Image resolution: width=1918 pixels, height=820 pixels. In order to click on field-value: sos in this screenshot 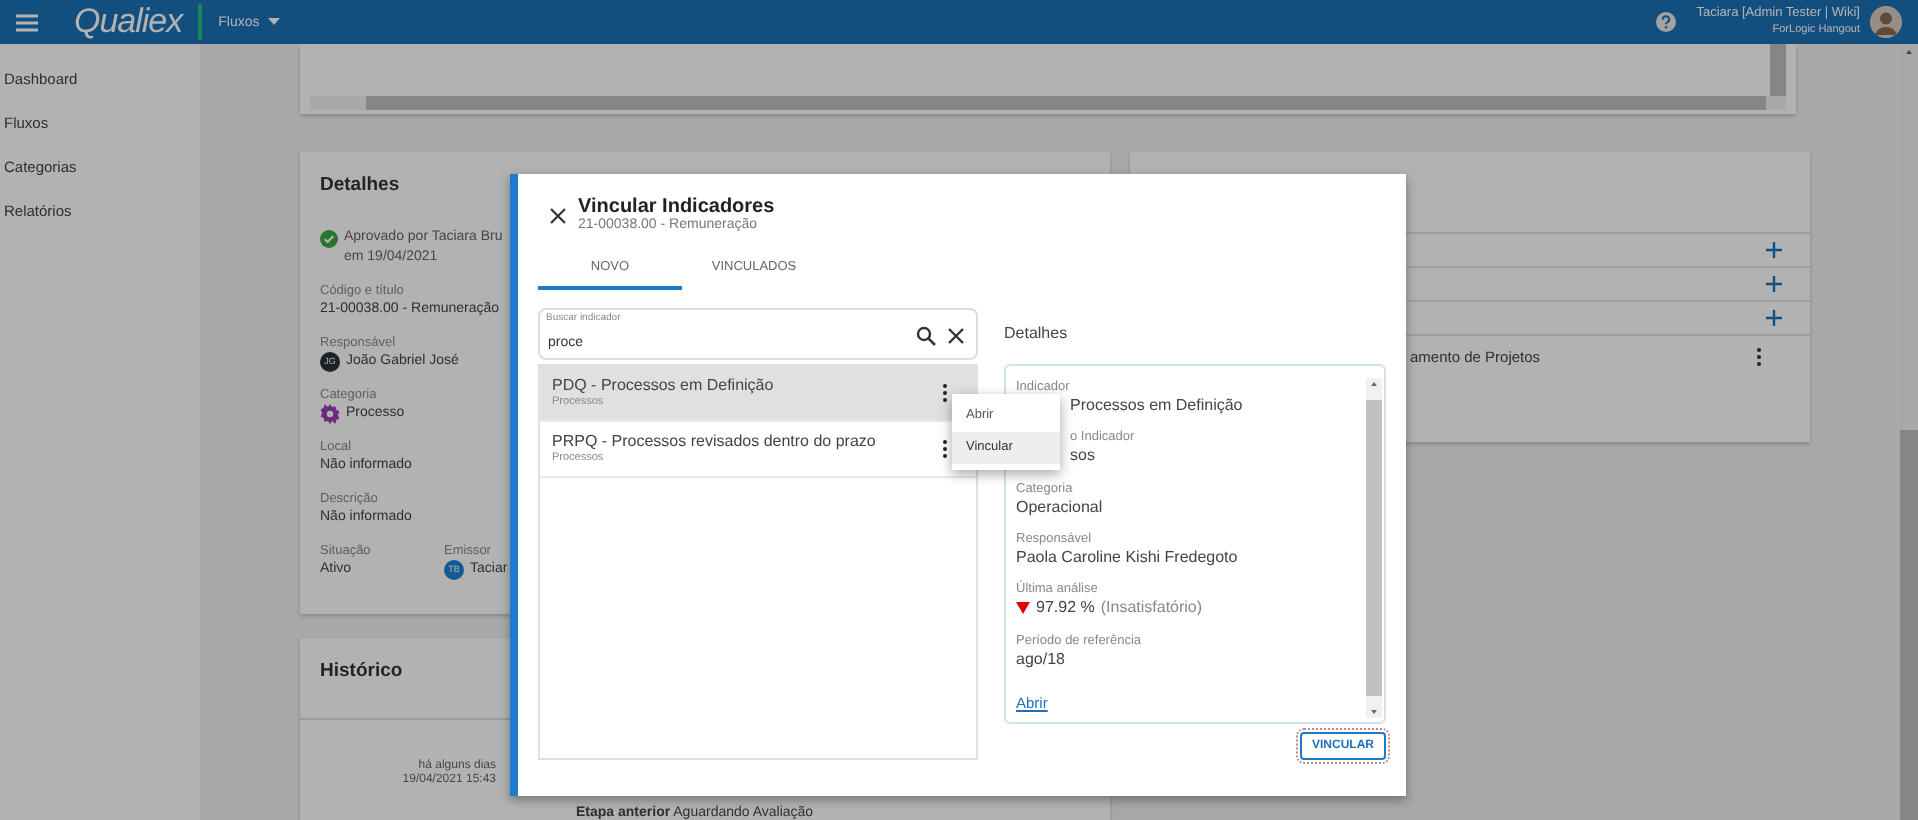, I will do `click(1082, 456)`.